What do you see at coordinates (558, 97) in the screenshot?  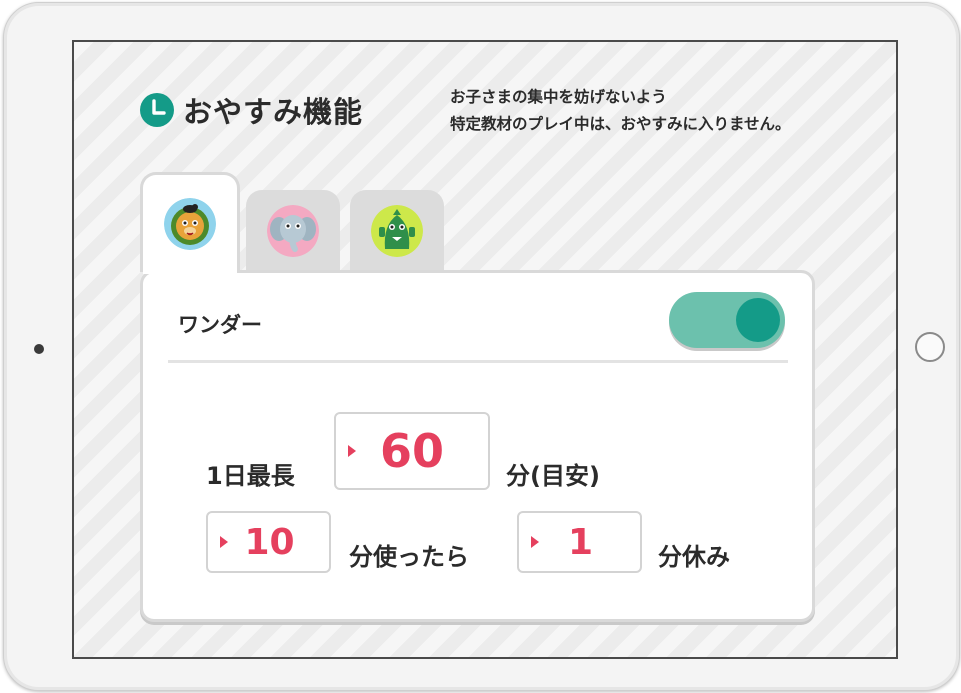 I see `note-line-1: お子さまの集中を妨げないよう` at bounding box center [558, 97].